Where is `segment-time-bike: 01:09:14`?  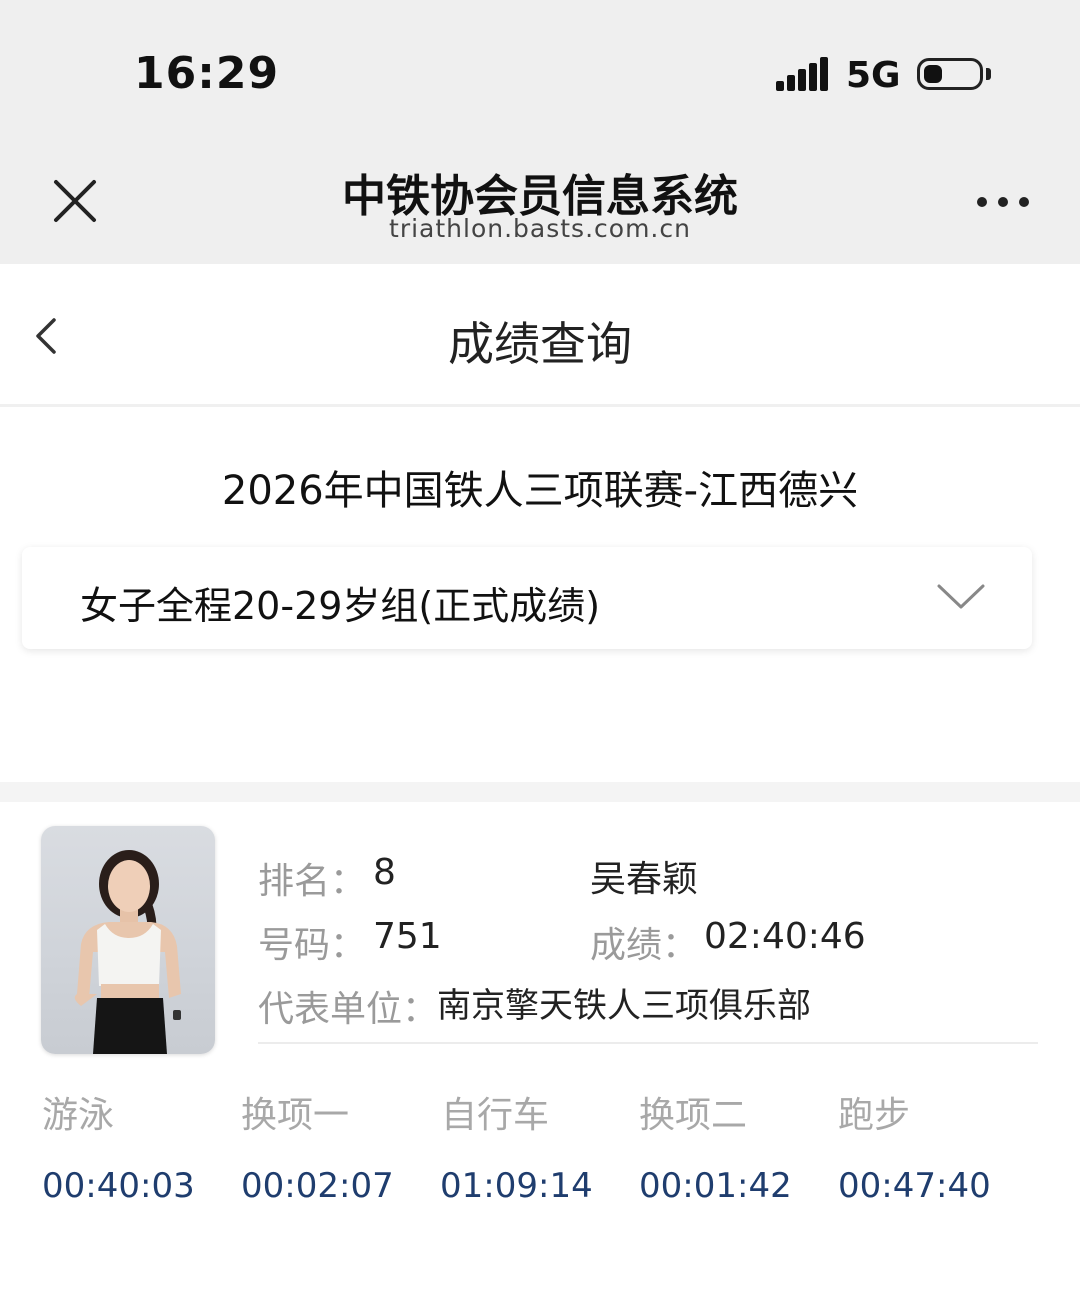 segment-time-bike: 01:09:14 is located at coordinates (516, 1186).